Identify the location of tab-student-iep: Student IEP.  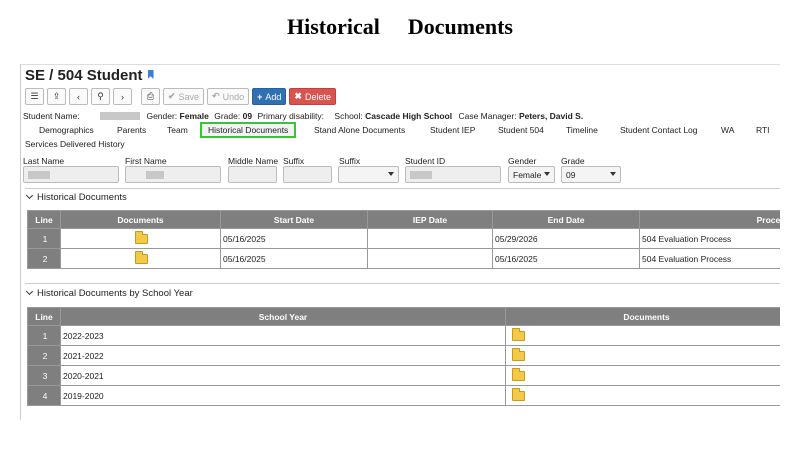
(452, 130).